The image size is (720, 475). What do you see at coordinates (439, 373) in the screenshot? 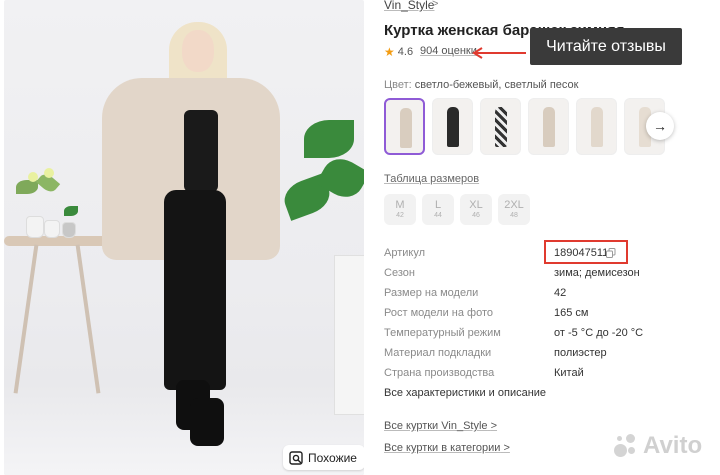
I see `spec-key: Страна производства` at bounding box center [439, 373].